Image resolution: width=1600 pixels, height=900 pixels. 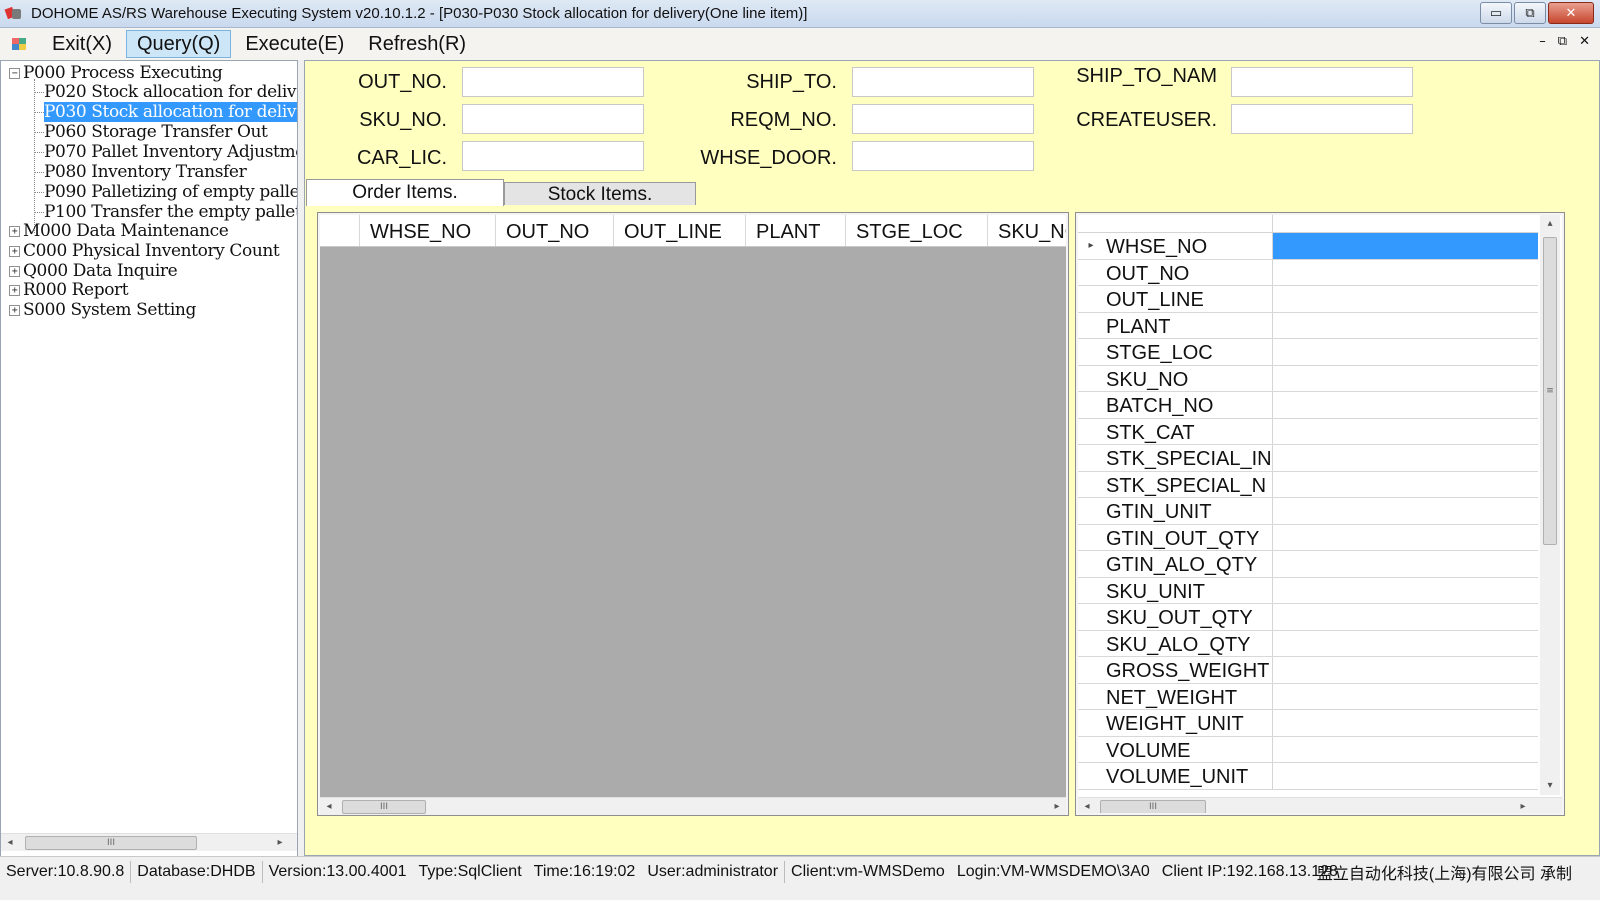 I want to click on tree-node-r000: + R000 Report, so click(x=69, y=290).